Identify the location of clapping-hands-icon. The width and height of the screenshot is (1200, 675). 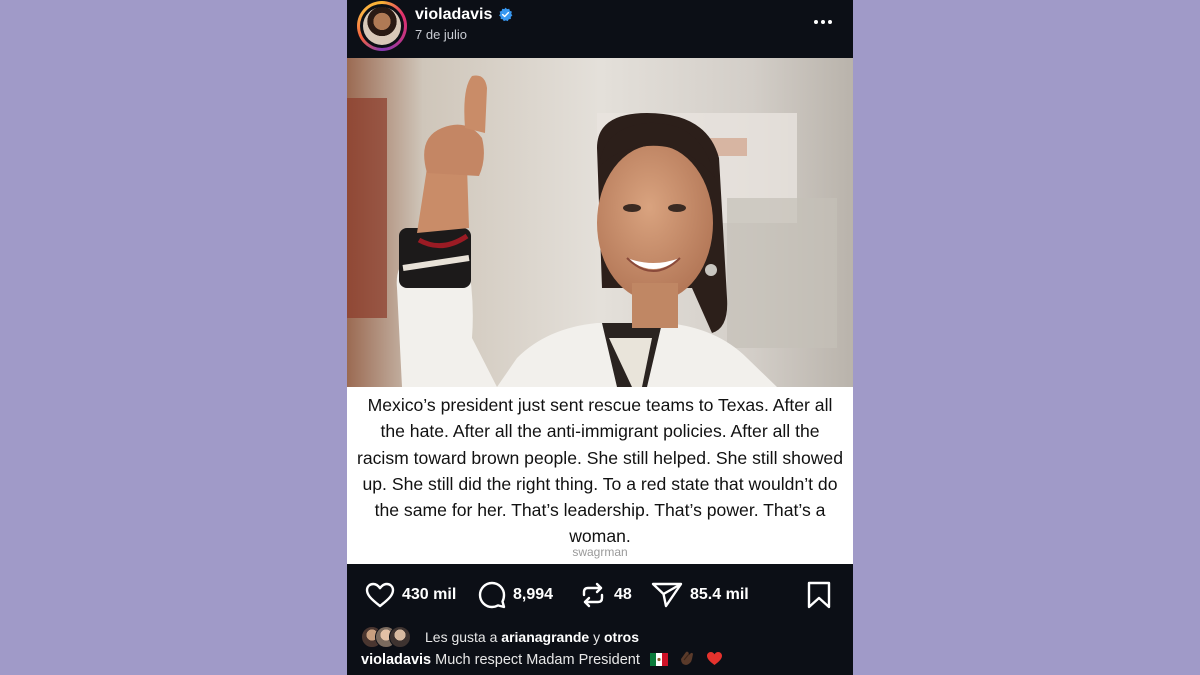
(686, 658).